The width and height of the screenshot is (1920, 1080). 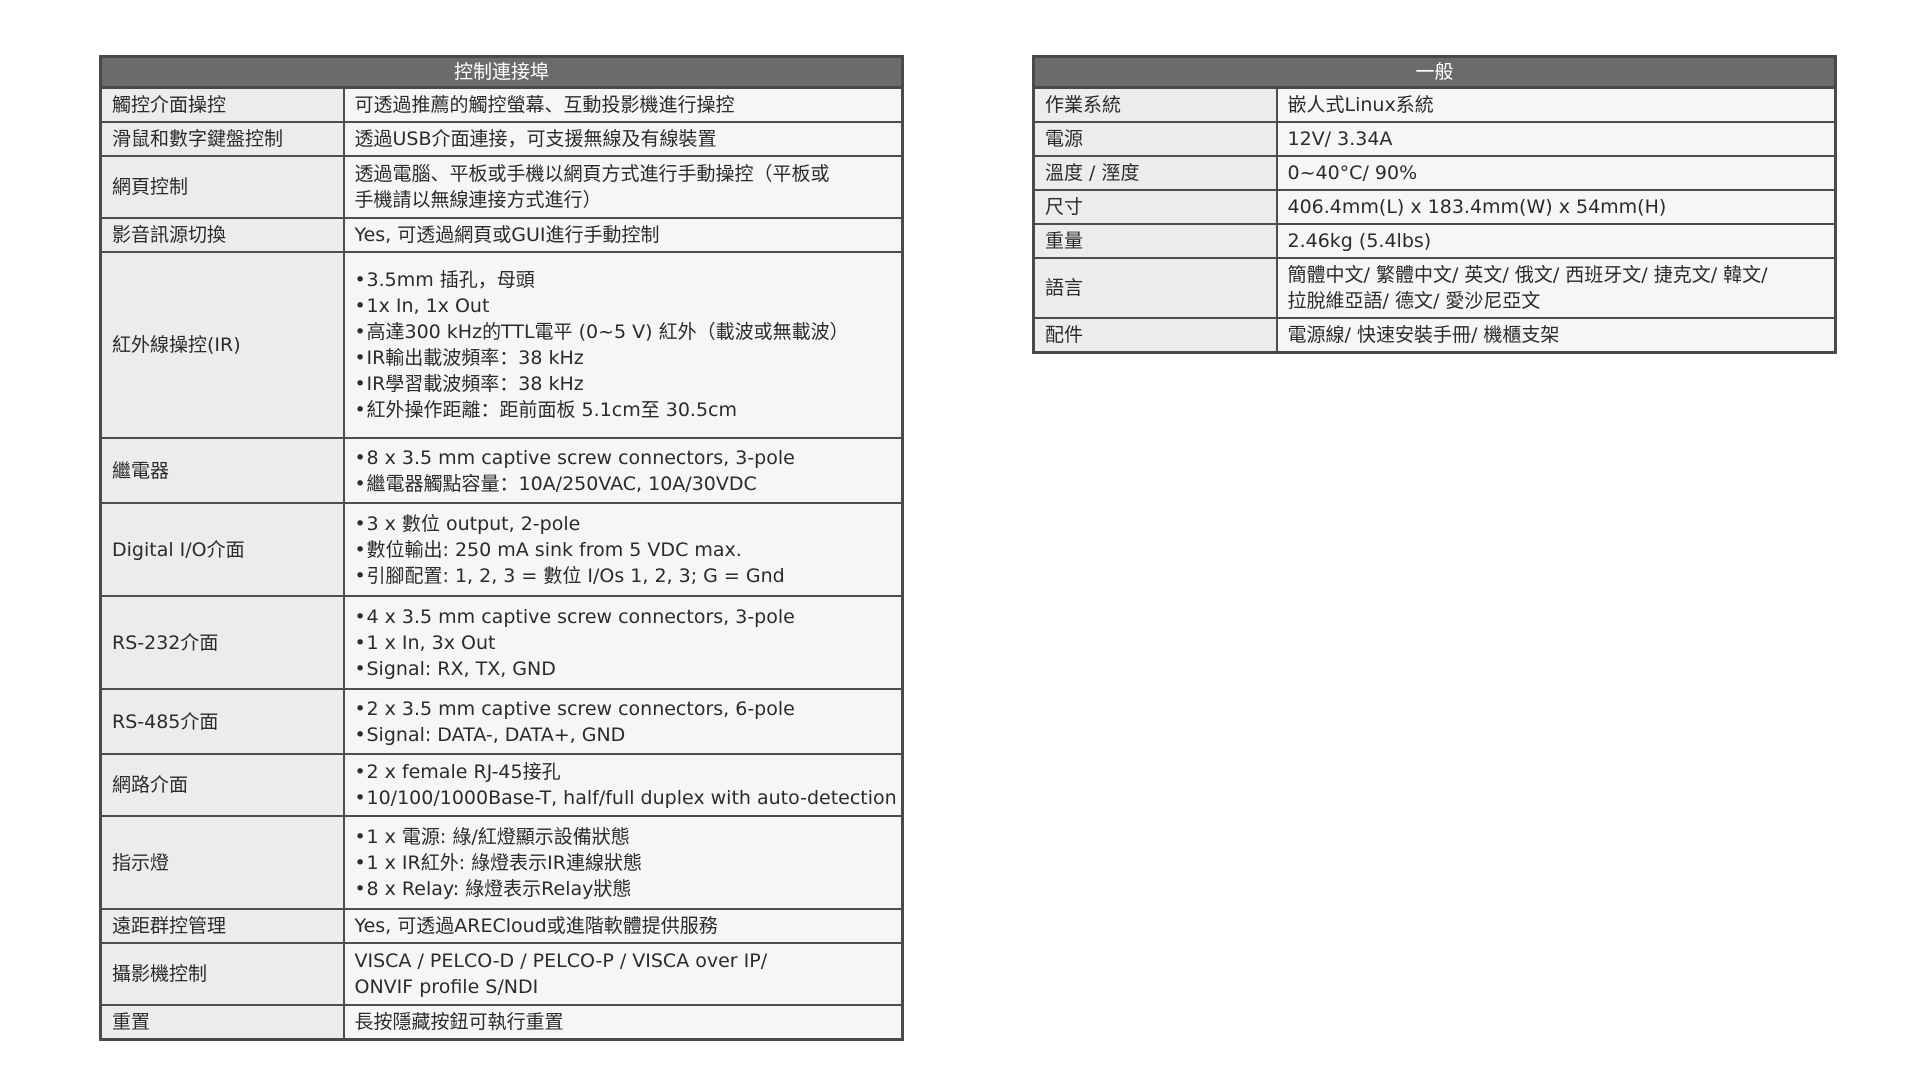 I want to click on table-row: 配件 電源線/ 快速安裝手冊/ 機櫃支架, so click(x=1434, y=335).